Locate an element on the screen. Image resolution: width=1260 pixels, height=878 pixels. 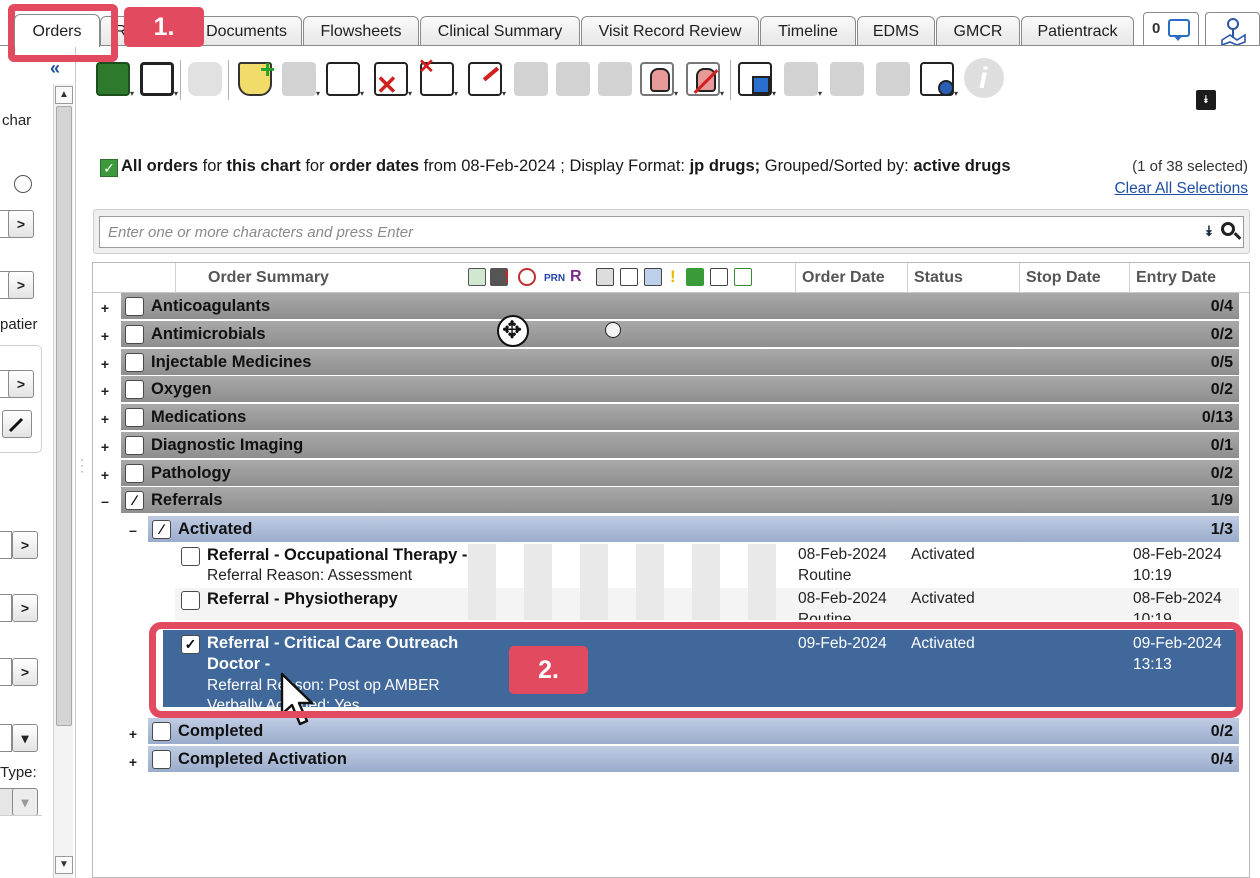
column-order-date: Order Date is located at coordinates (851, 278).